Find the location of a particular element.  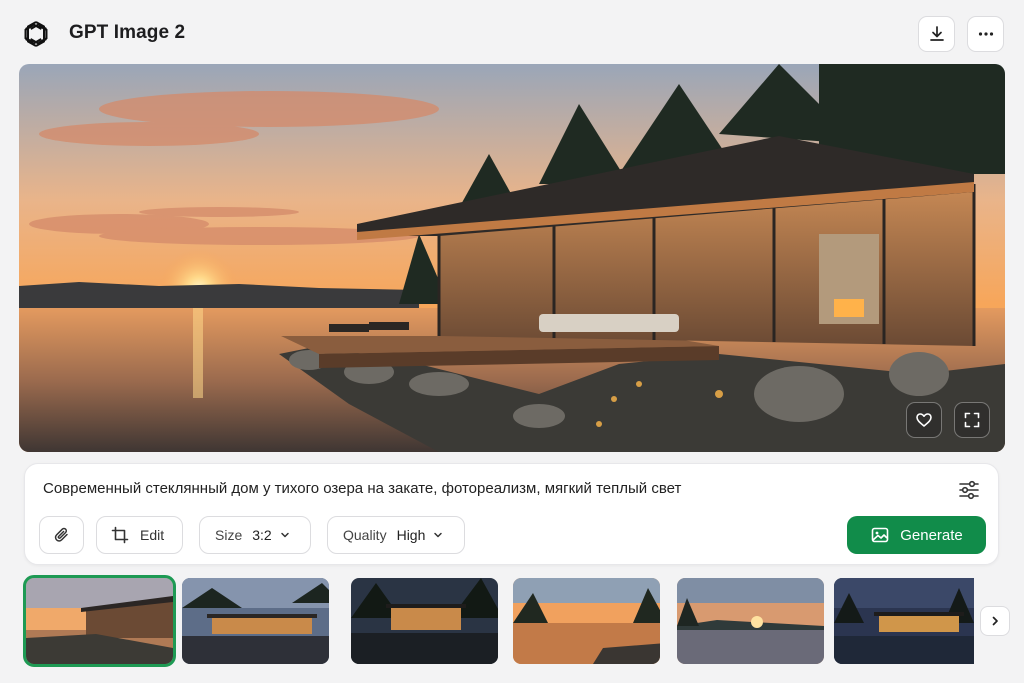

edit-button: Edit is located at coordinates (139, 535).